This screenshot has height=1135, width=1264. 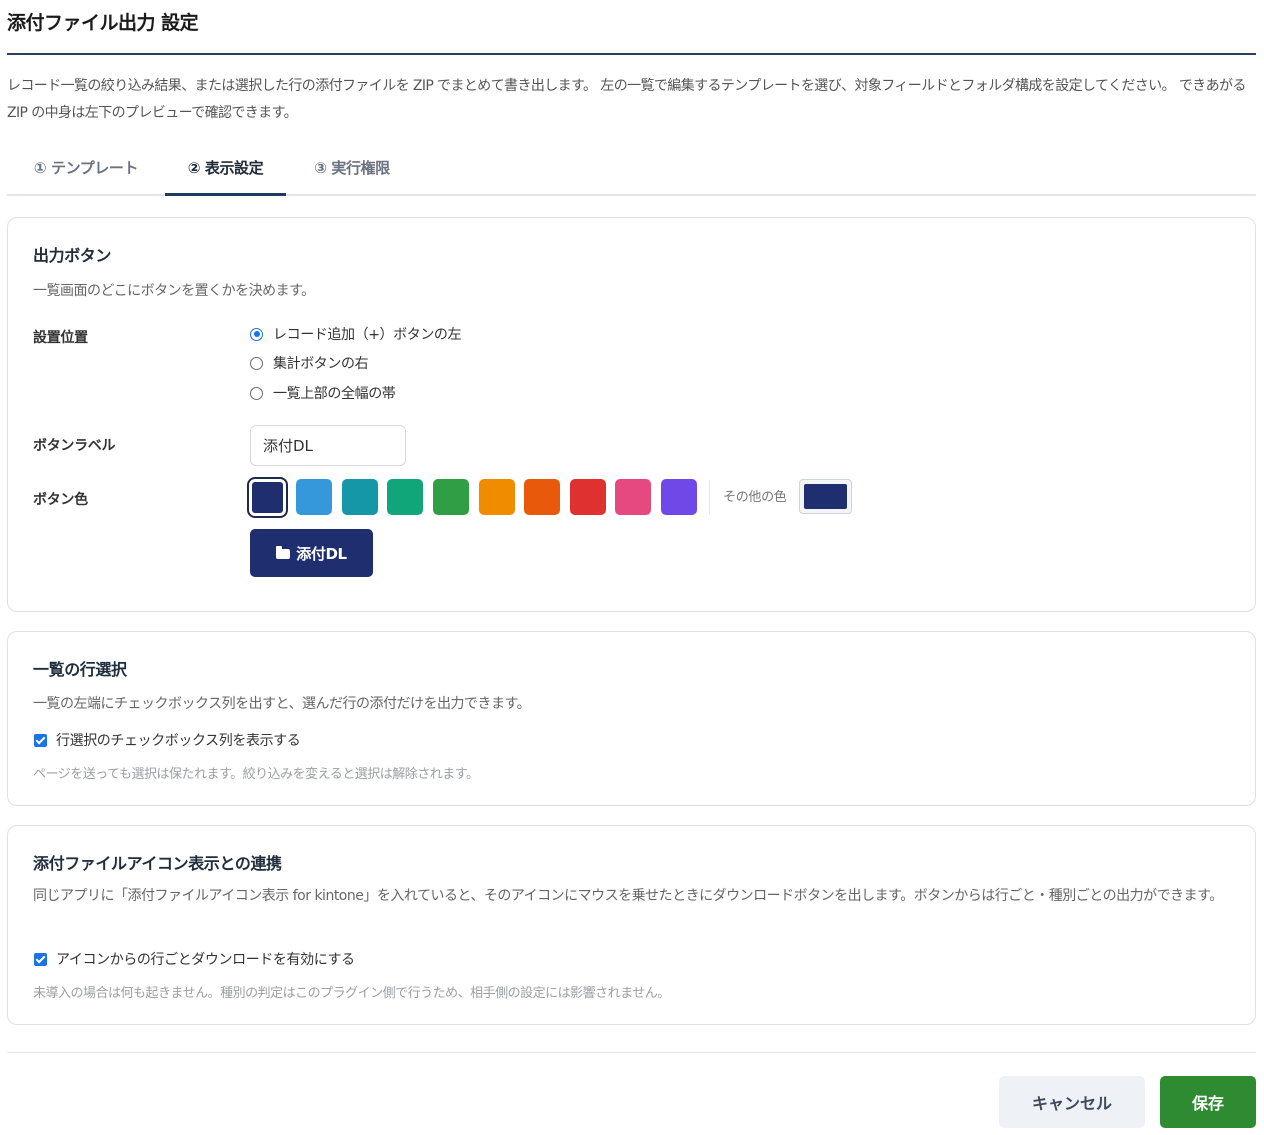 What do you see at coordinates (360, 497) in the screenshot?
I see `color-swatch-teal` at bounding box center [360, 497].